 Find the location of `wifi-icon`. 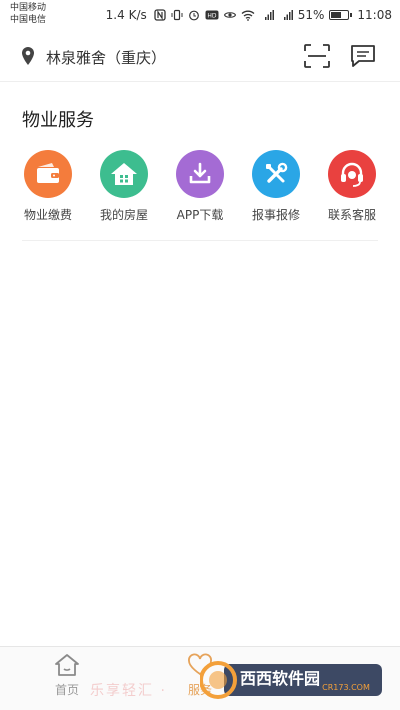

wifi-icon is located at coordinates (248, 15).